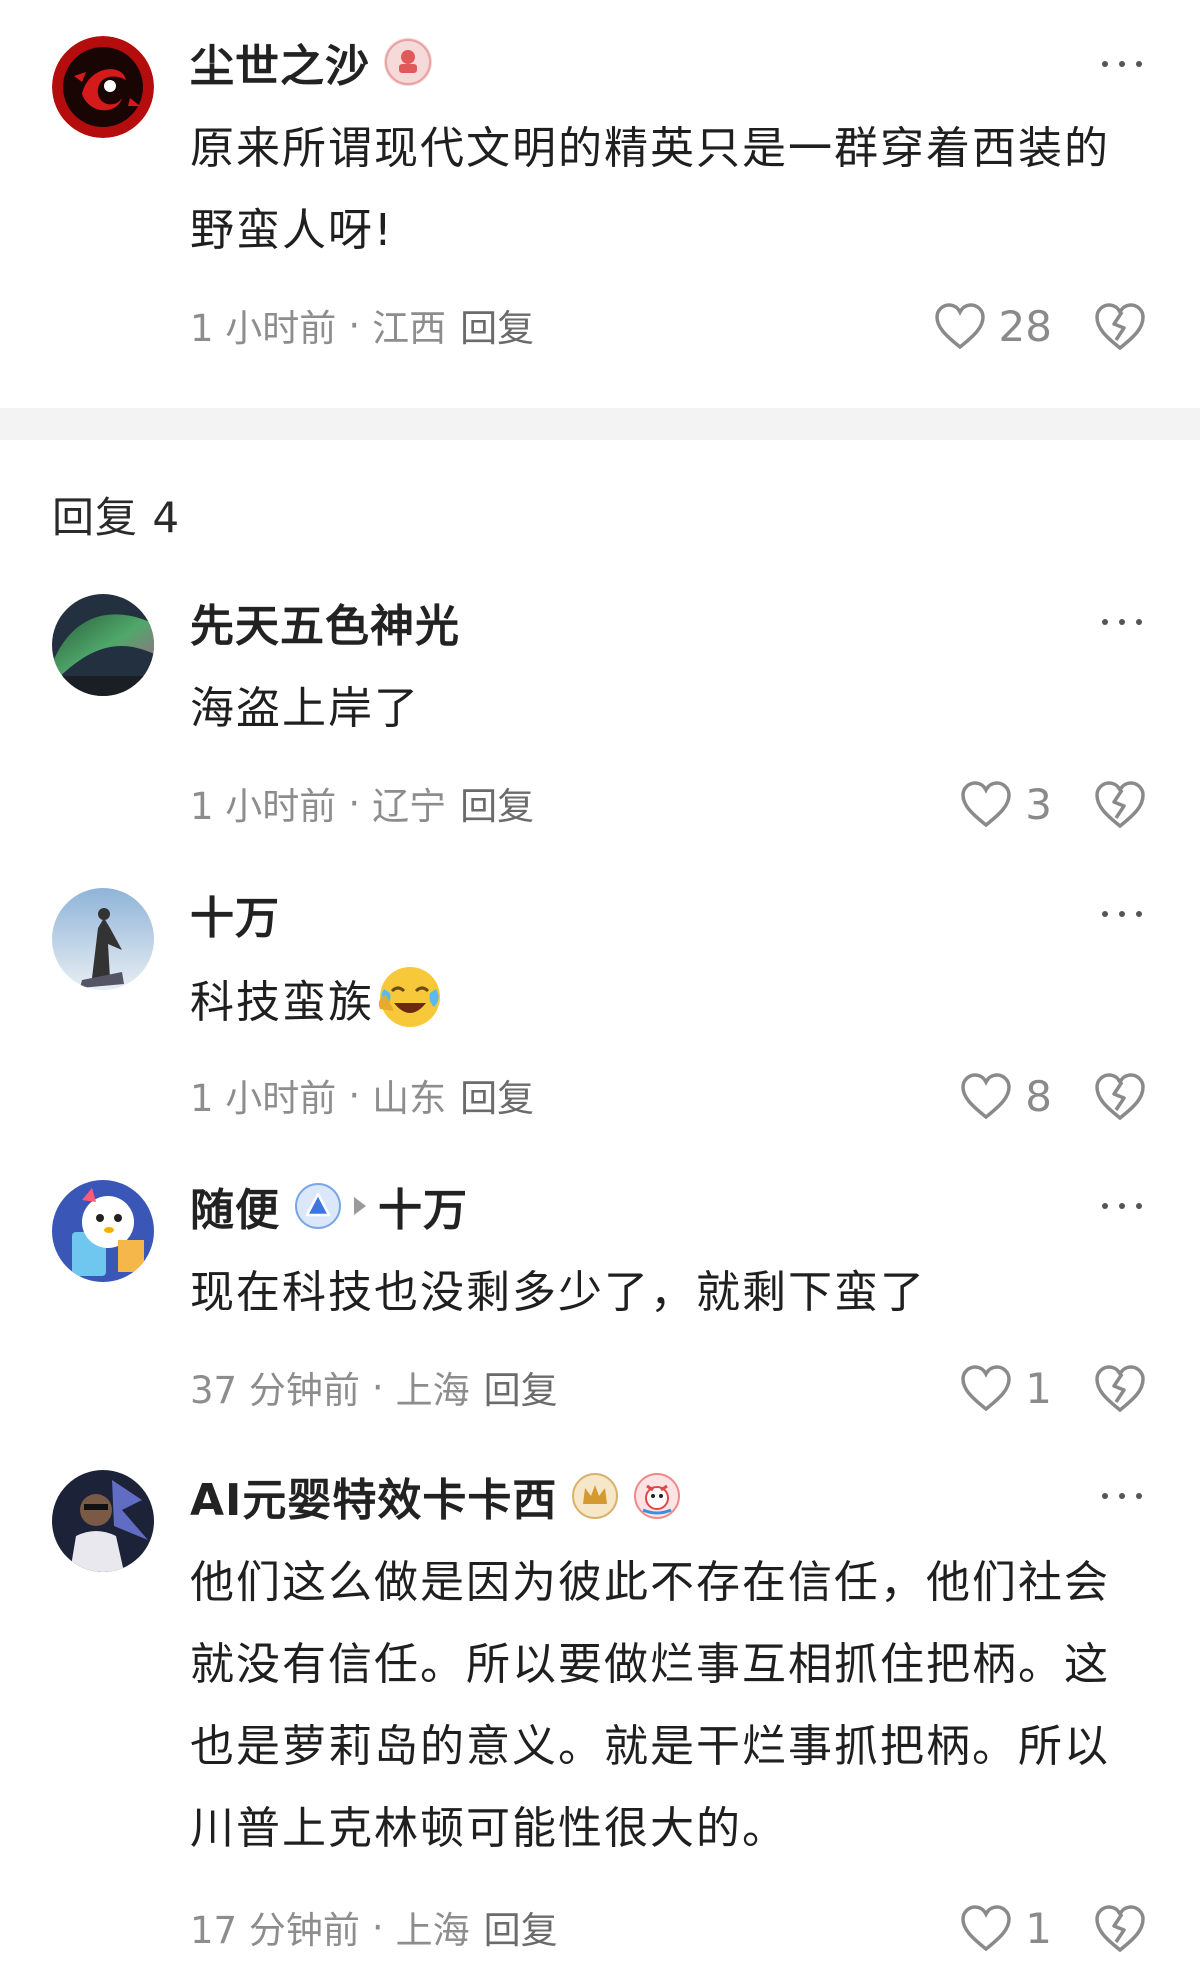  I want to click on username: 先天五色神光, so click(325, 622).